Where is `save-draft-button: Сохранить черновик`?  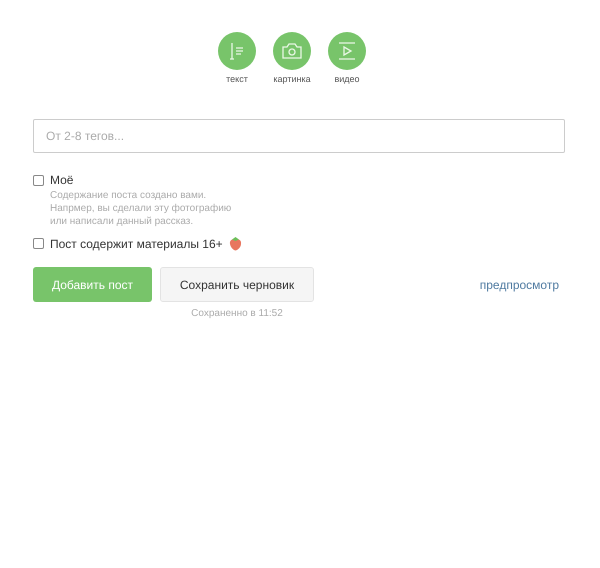 save-draft-button: Сохранить черновик is located at coordinates (237, 284).